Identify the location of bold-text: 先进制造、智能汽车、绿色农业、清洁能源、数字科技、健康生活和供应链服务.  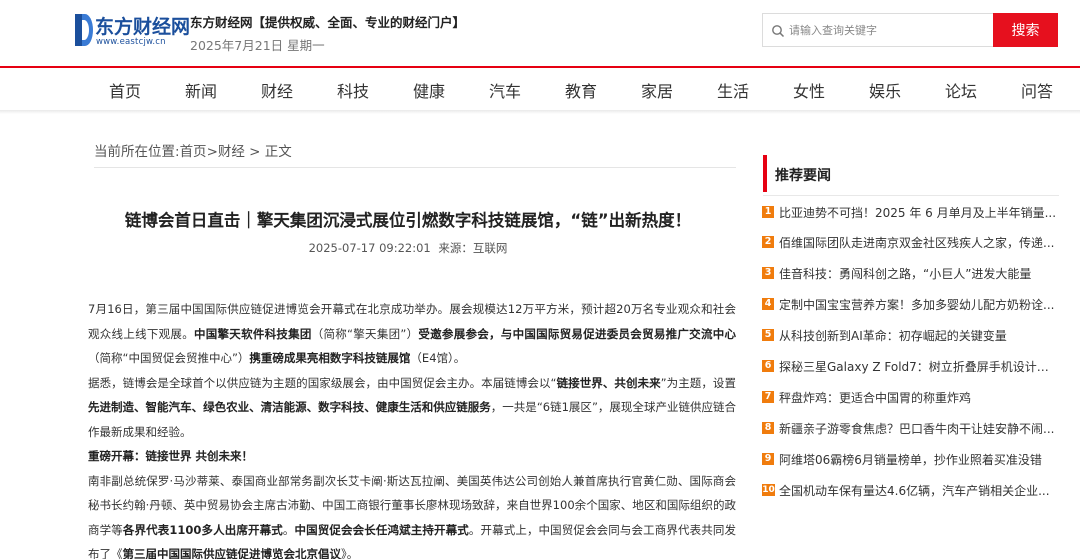
(289, 407).